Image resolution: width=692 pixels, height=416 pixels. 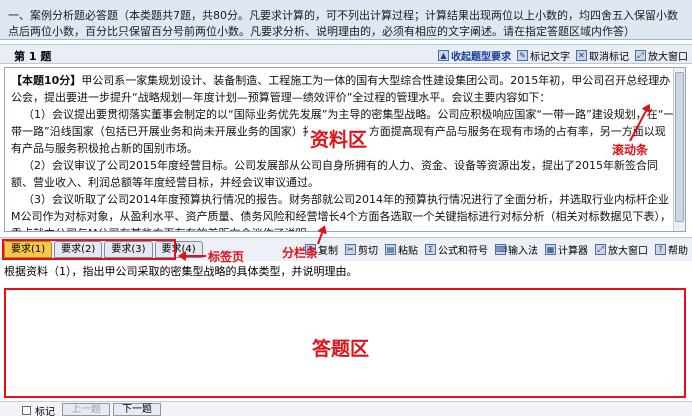 What do you see at coordinates (78, 249) in the screenshot?
I see `tab-requirement-2: 要求(2)` at bounding box center [78, 249].